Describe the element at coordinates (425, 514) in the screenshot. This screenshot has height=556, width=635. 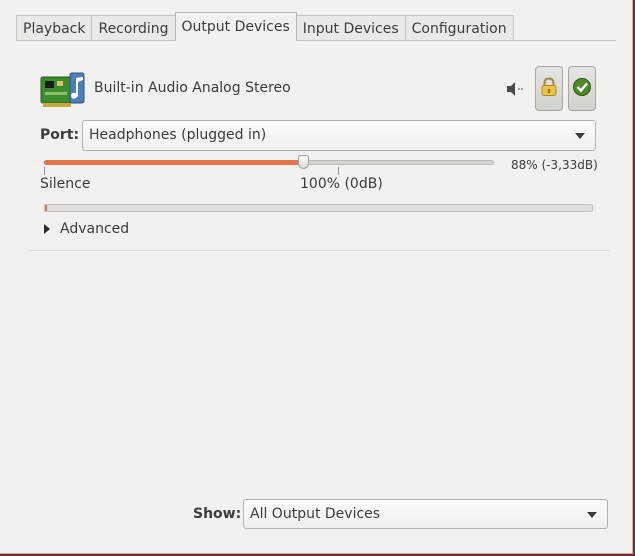
I see `show-dropdown: All Output Devices` at that location.